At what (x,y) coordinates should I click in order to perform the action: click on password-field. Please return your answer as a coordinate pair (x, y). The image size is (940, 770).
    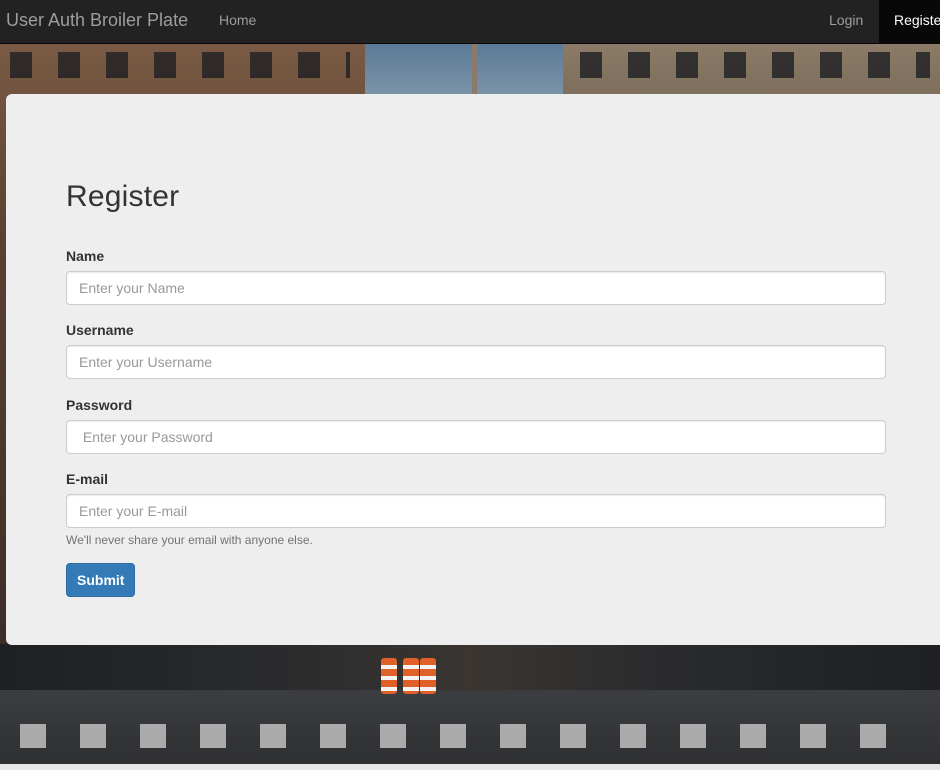
    Looking at the image, I should click on (476, 437).